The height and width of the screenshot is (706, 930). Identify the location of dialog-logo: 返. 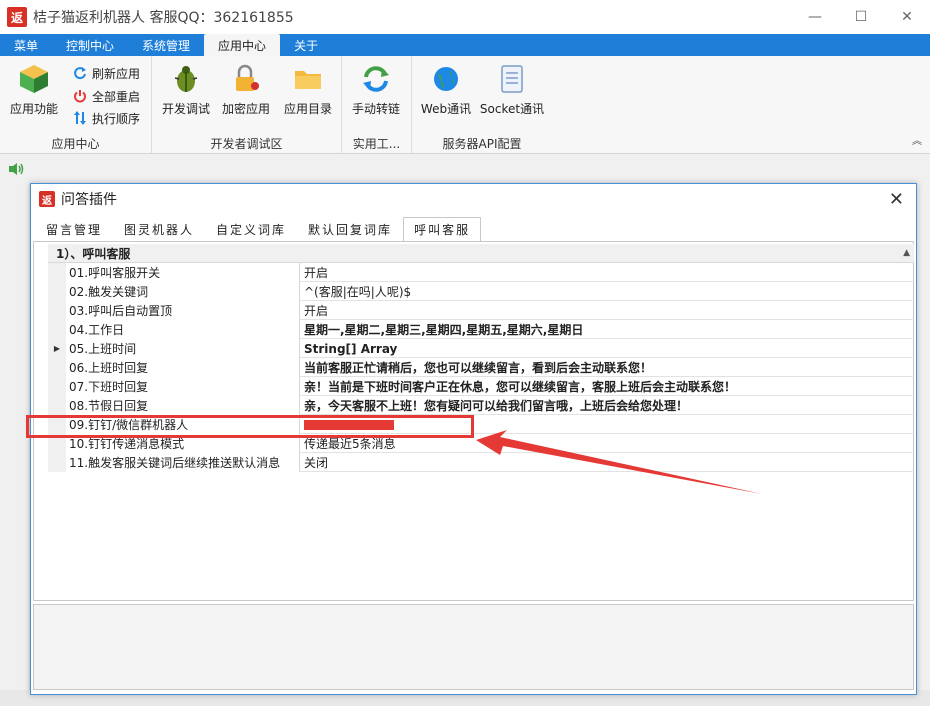
(47, 199).